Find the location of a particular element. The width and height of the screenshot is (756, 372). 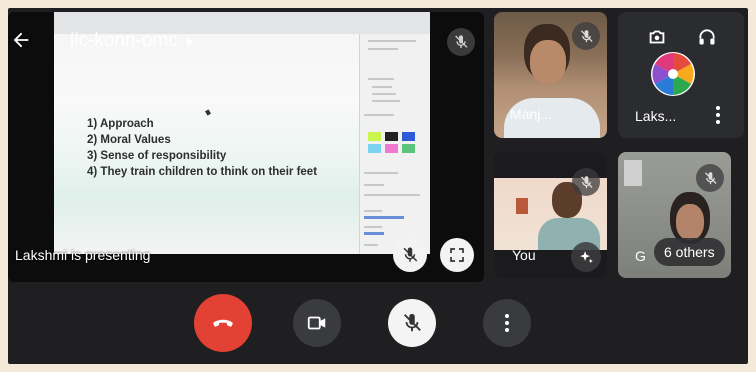

camera-button is located at coordinates (317, 323).